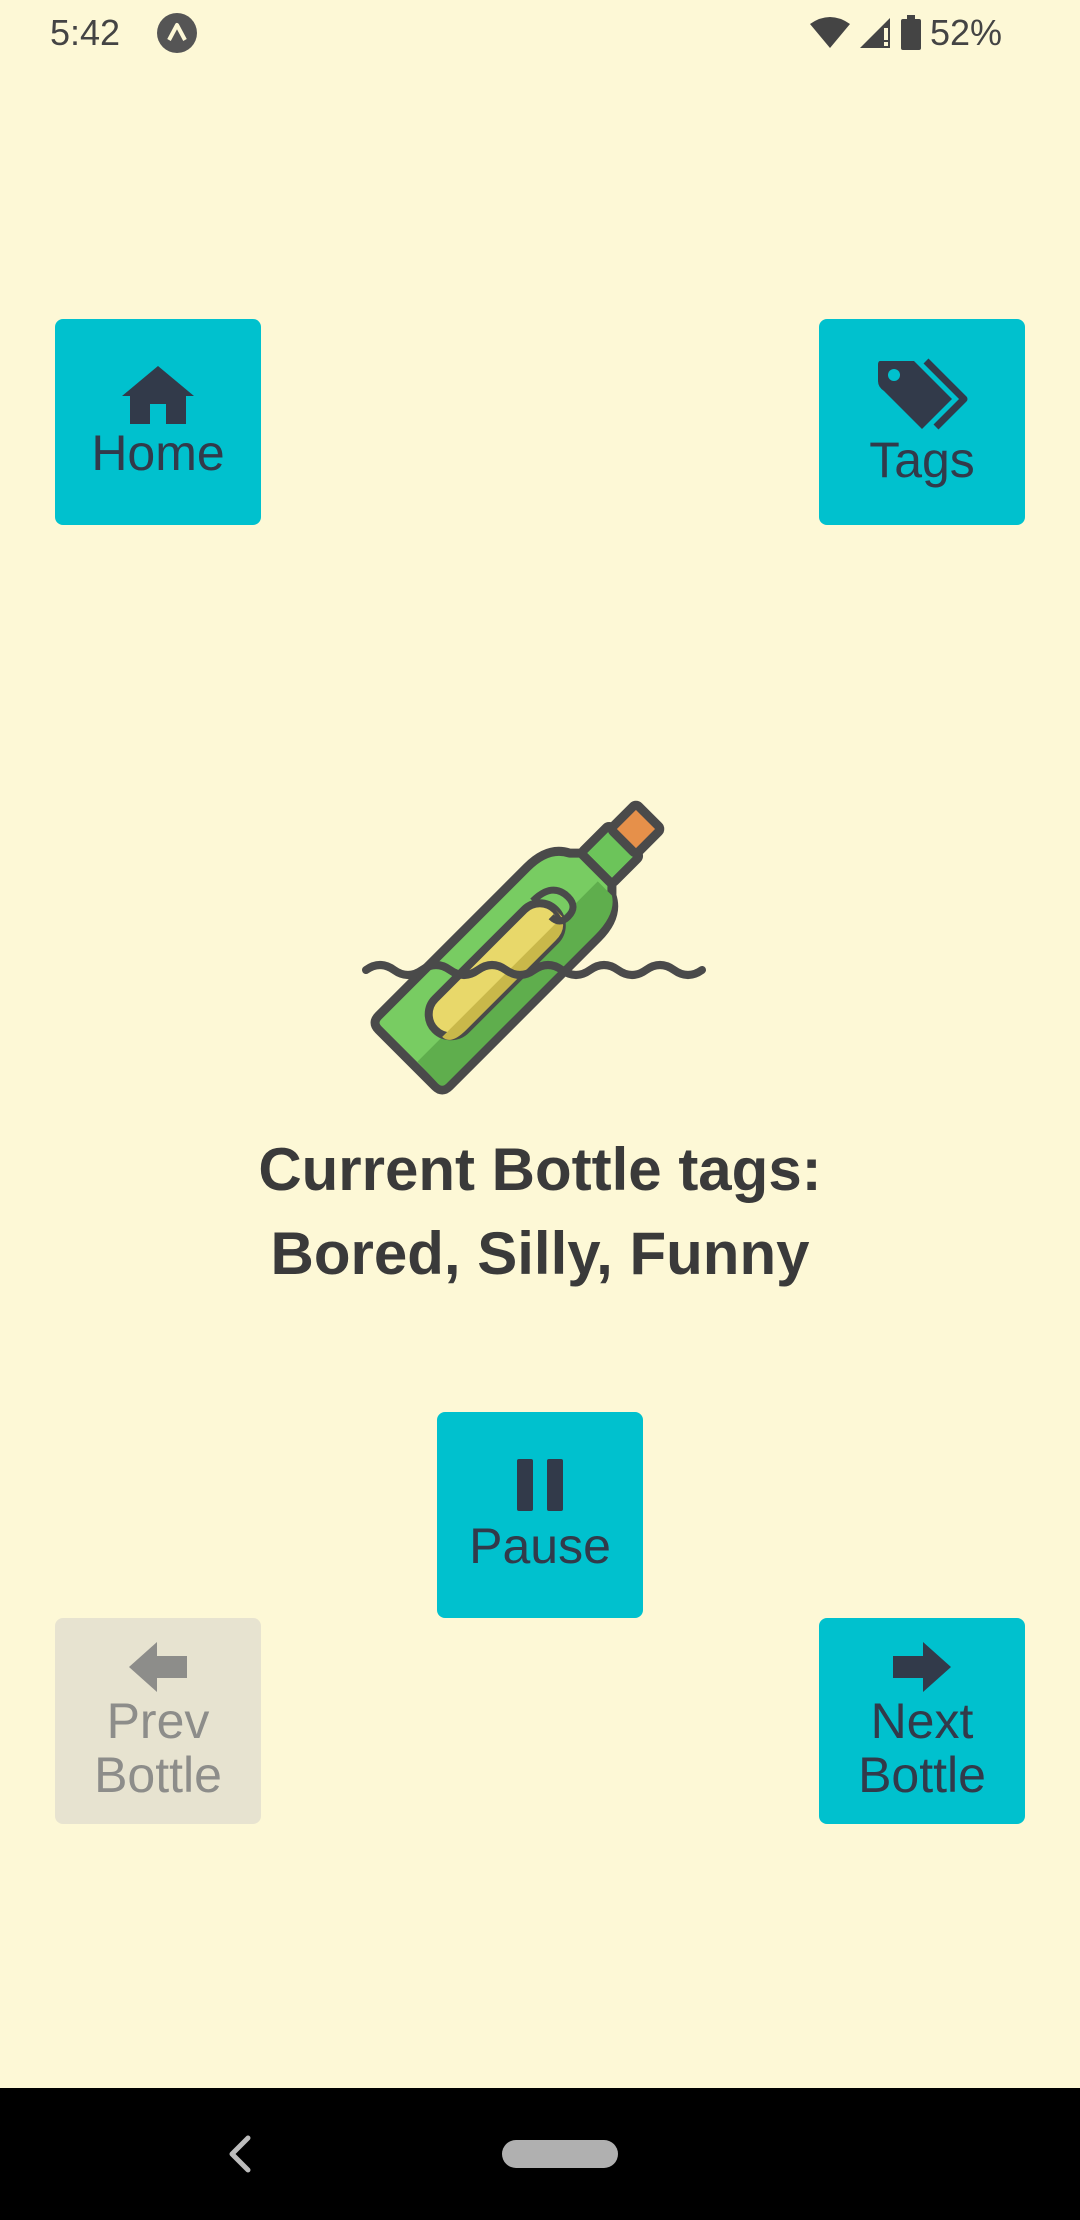 The height and width of the screenshot is (2220, 1080). Describe the element at coordinates (965, 32) in the screenshot. I see `battery-percent: 52%` at that location.